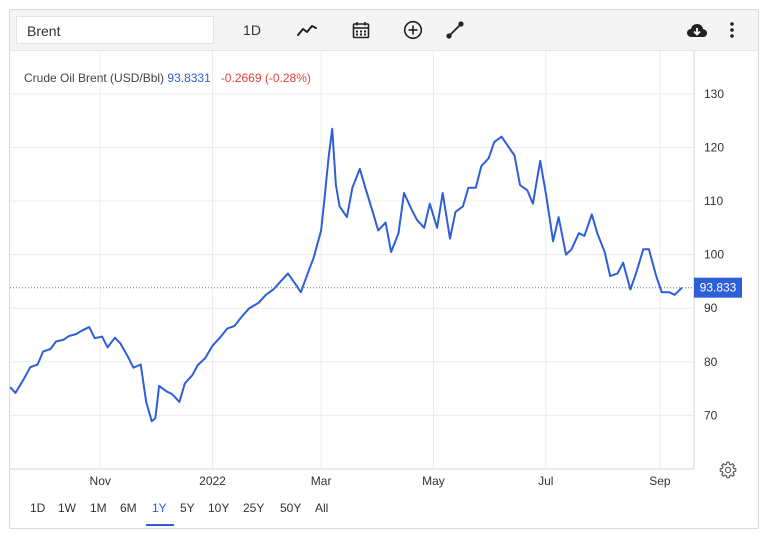  Describe the element at coordinates (189, 78) in the screenshot. I see `legend-last-price: 93.8331` at that location.